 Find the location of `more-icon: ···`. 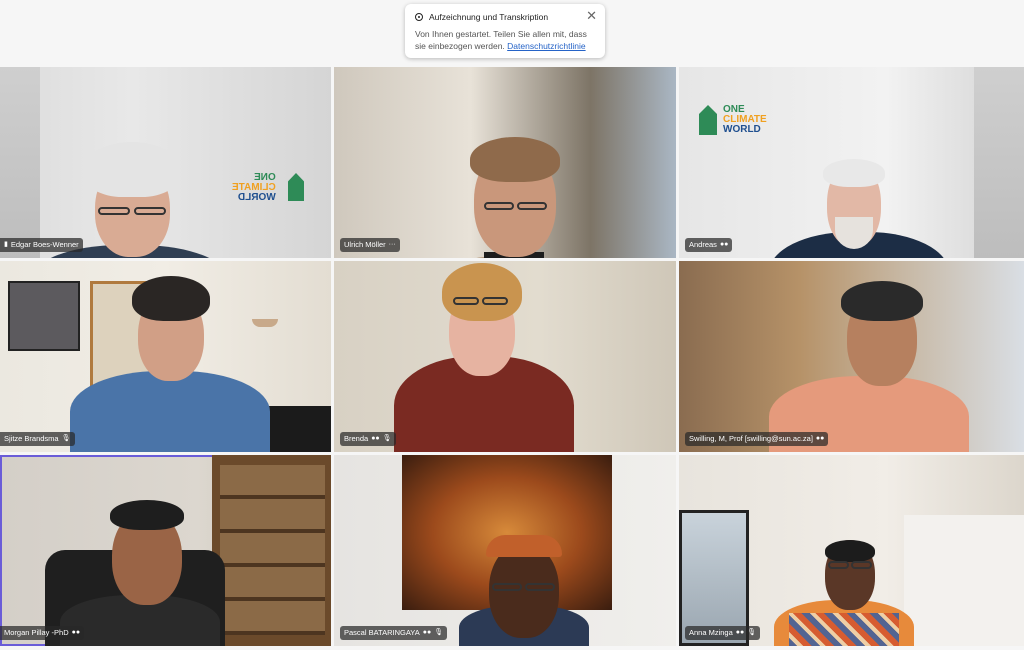

more-icon: ··· is located at coordinates (392, 245).